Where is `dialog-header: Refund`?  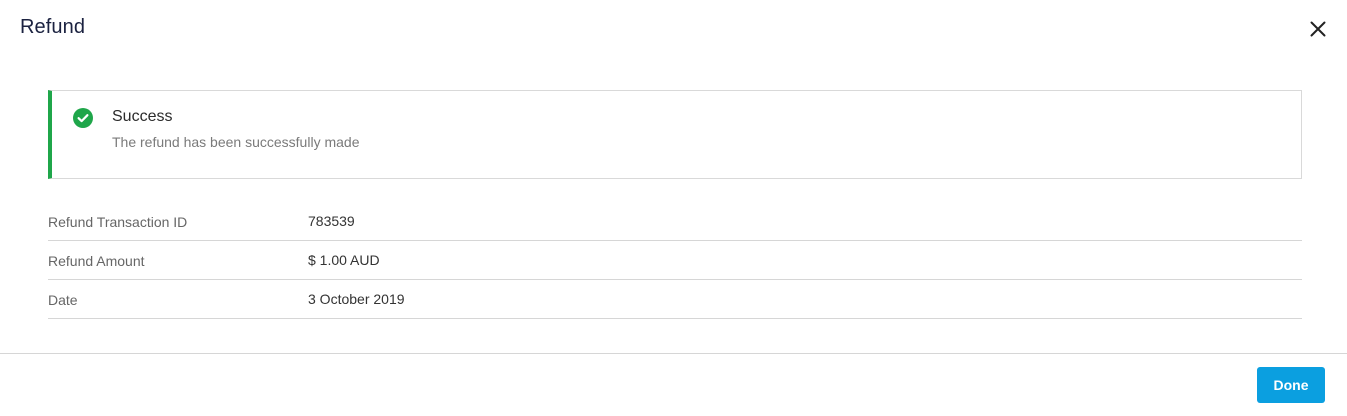
dialog-header: Refund is located at coordinates (673, 29).